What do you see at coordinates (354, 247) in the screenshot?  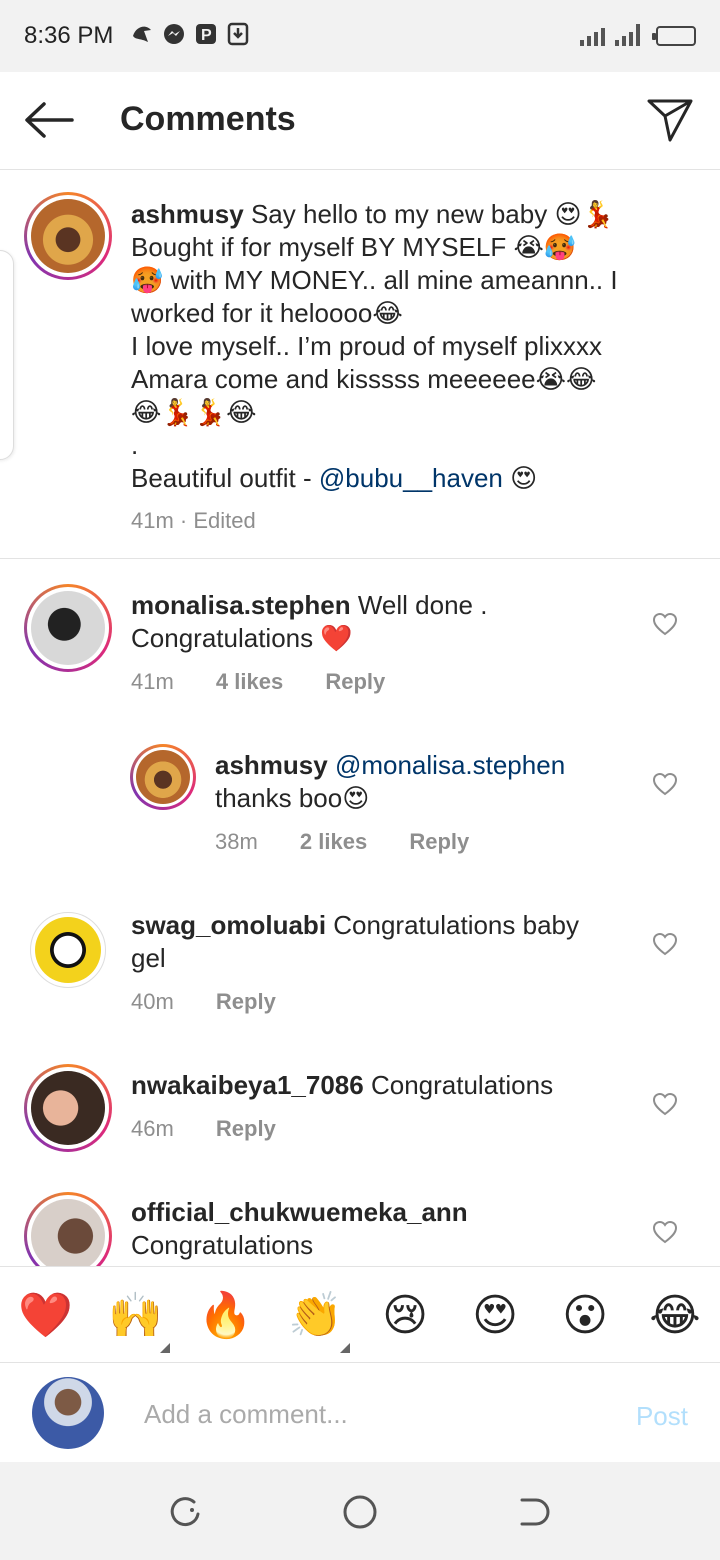 I see `caption-line: Bought if for myself BY MYSELF 😭🥵` at bounding box center [354, 247].